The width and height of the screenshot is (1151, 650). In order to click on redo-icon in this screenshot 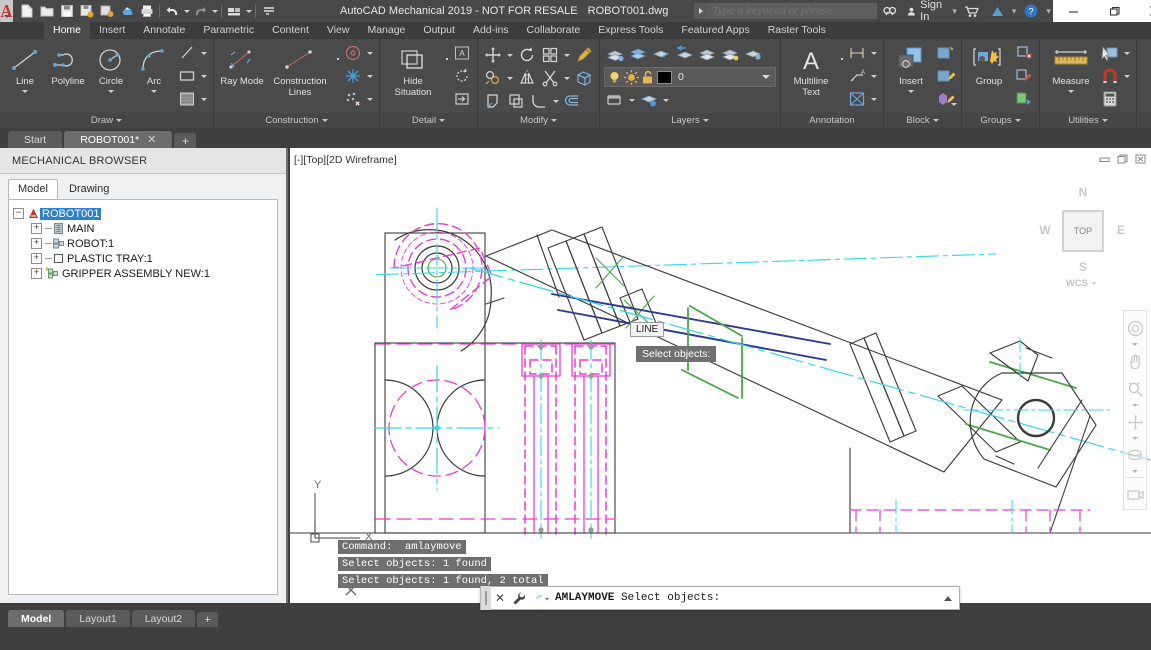, I will do `click(200, 11)`.